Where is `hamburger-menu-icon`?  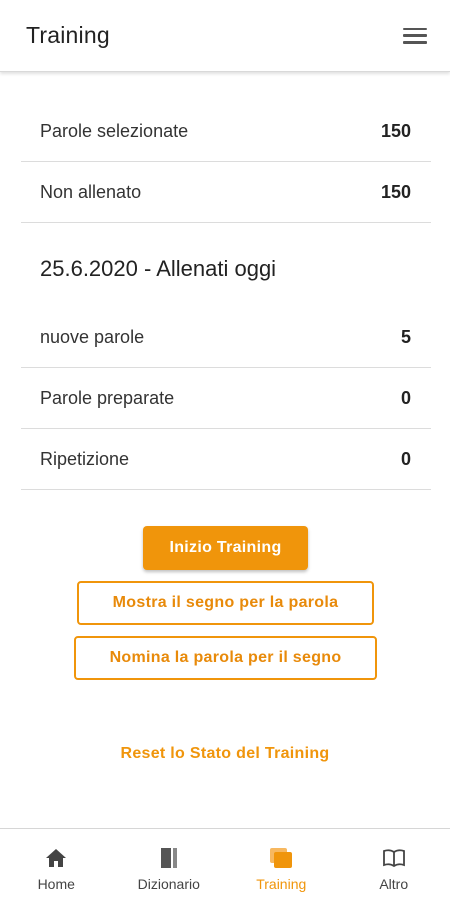
hamburger-menu-icon is located at coordinates (415, 36).